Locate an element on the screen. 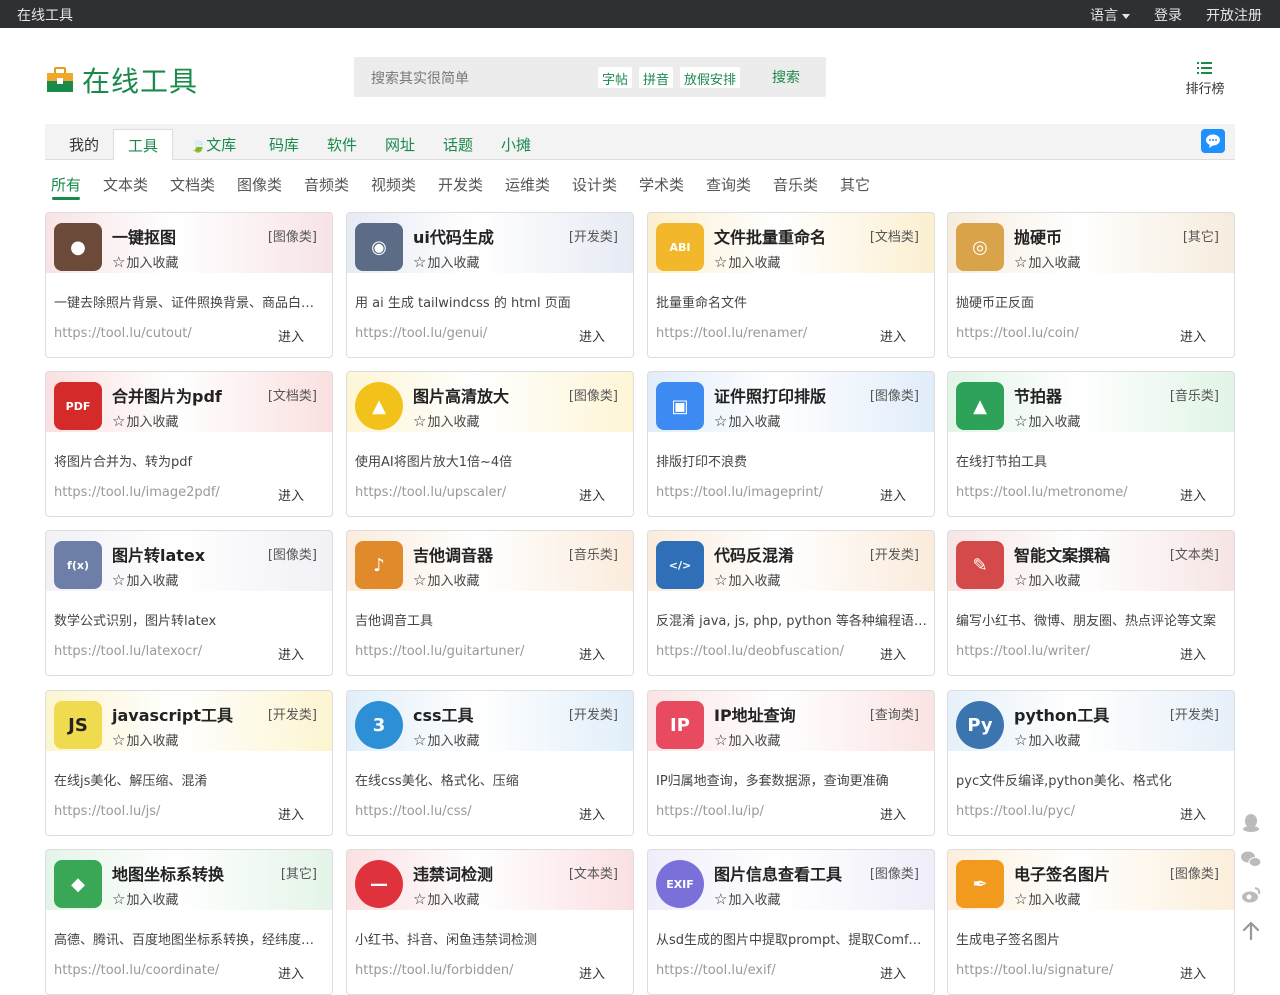  category-item: 开发类 is located at coordinates (460, 184).